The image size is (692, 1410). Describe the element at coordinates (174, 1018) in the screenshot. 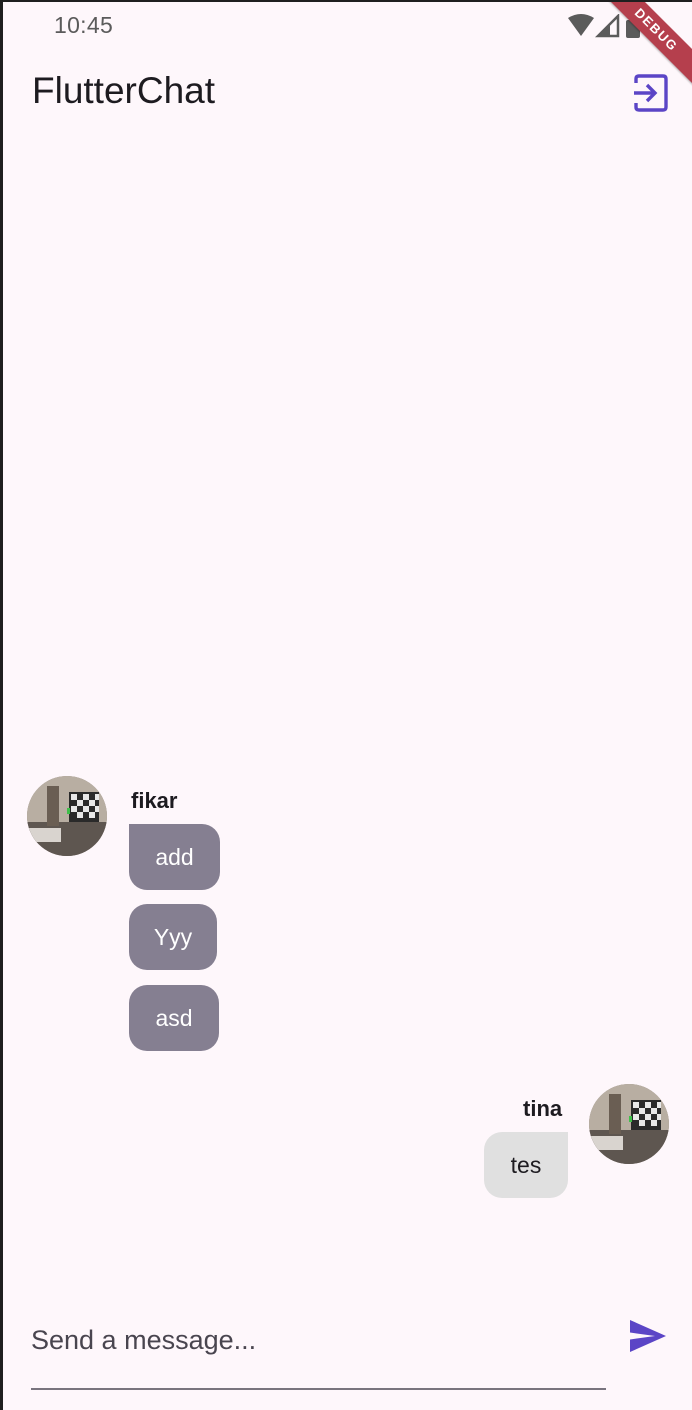

I see `message-bubble: asd` at that location.